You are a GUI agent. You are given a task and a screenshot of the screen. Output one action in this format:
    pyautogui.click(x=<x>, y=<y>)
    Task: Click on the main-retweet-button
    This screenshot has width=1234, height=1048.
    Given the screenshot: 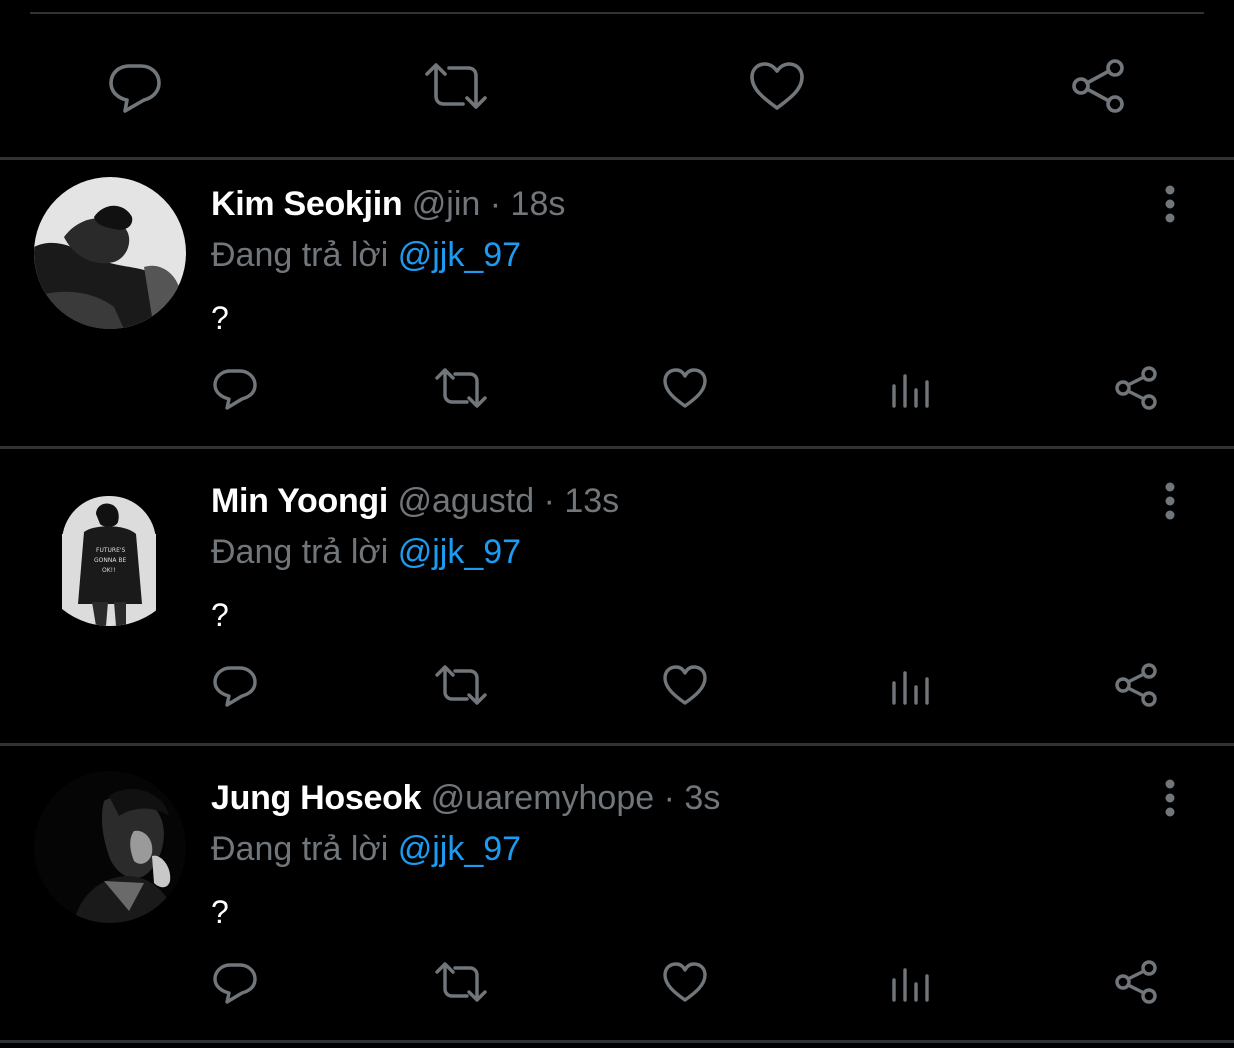 What is the action you would take?
    pyautogui.click(x=456, y=86)
    